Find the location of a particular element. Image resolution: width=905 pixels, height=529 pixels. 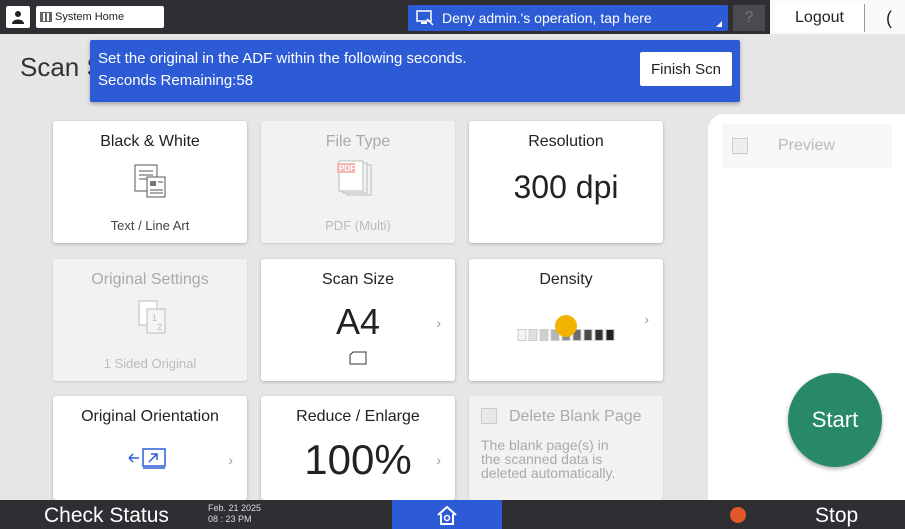

home-button is located at coordinates (447, 514).